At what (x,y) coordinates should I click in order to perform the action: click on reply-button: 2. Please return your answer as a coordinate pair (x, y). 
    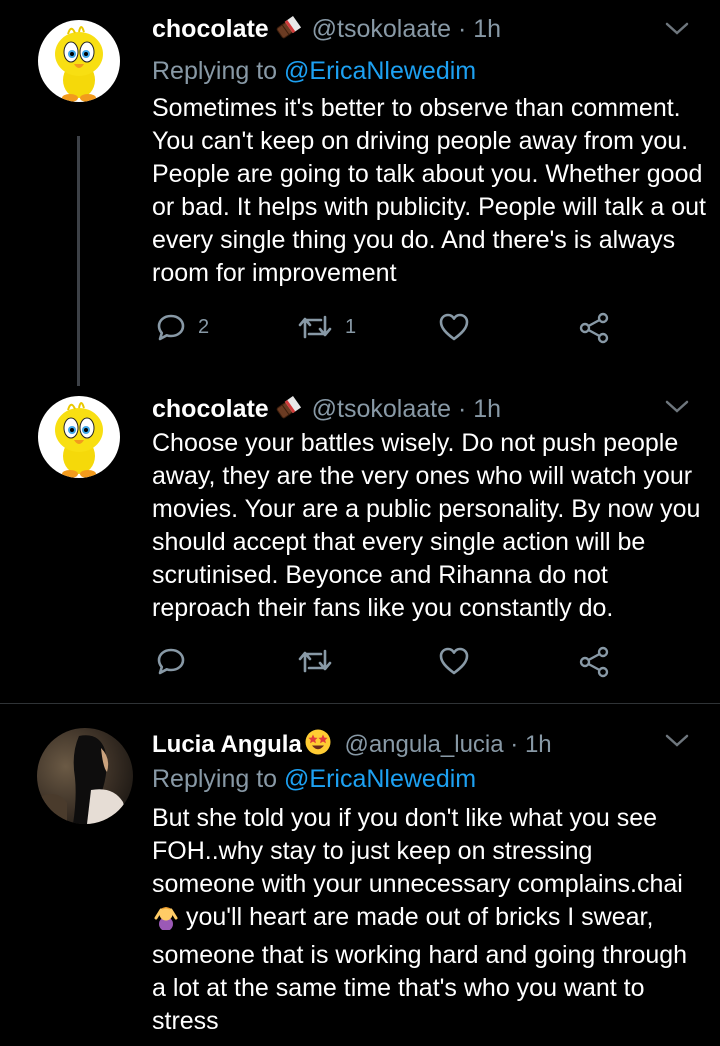
    Looking at the image, I should click on (182, 327).